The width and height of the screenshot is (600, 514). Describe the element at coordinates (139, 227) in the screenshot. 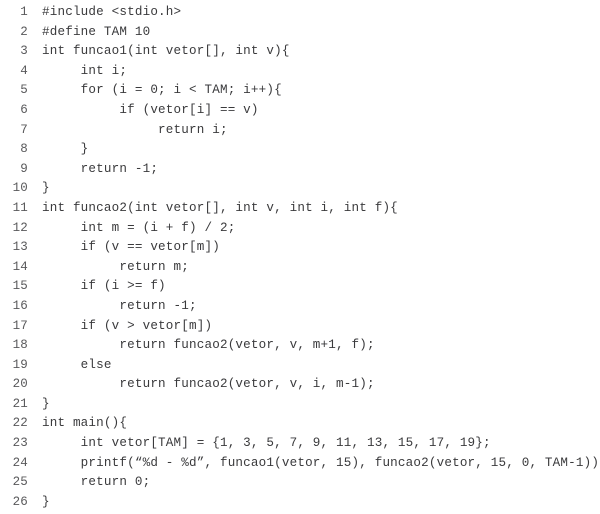

I see `line-content: int m = (i + f) / 2;` at that location.